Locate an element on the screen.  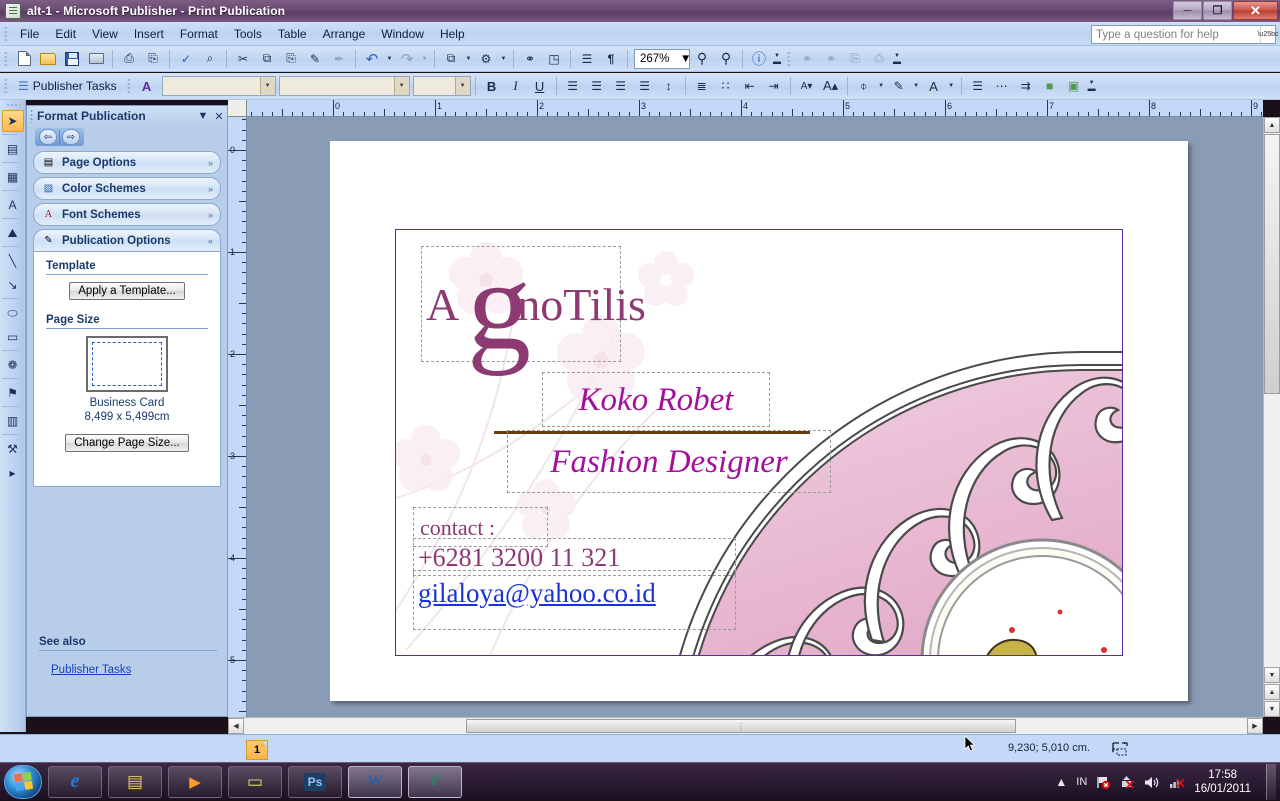
chevron-down-icon: ▼ is located at coordinates (267, 86).